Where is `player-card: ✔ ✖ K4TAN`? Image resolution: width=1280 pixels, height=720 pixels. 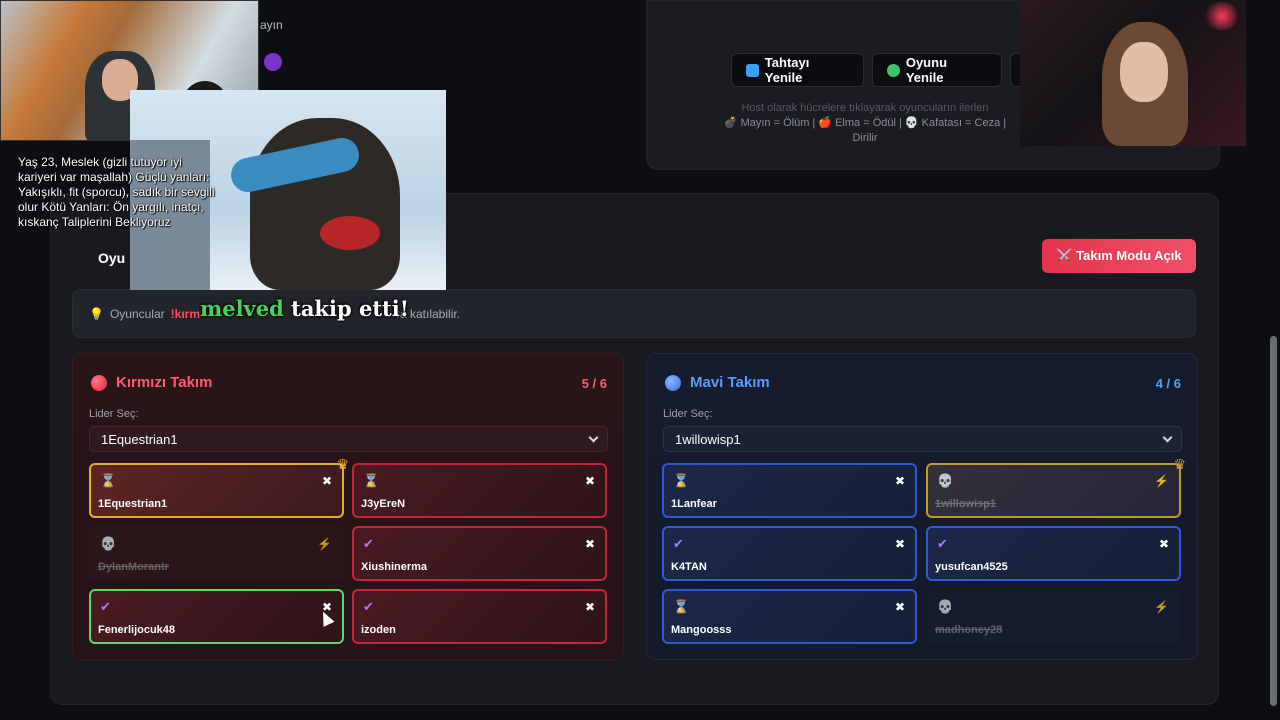
player-card: ✔ ✖ K4TAN is located at coordinates (789, 553).